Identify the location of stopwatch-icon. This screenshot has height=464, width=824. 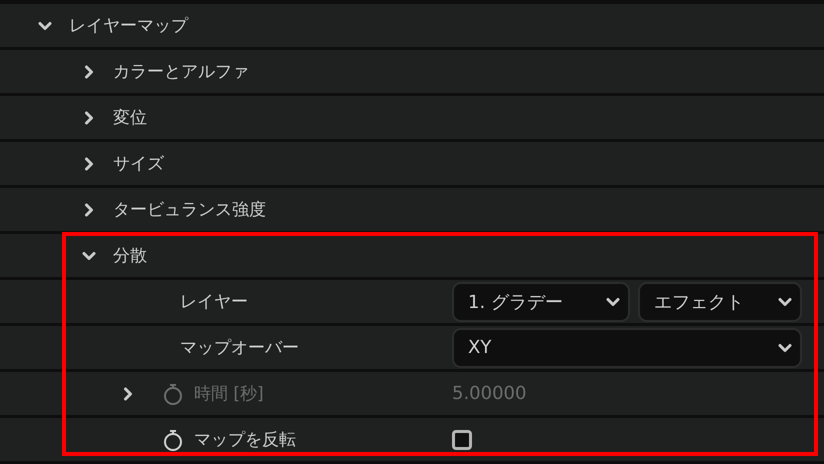
(173, 439).